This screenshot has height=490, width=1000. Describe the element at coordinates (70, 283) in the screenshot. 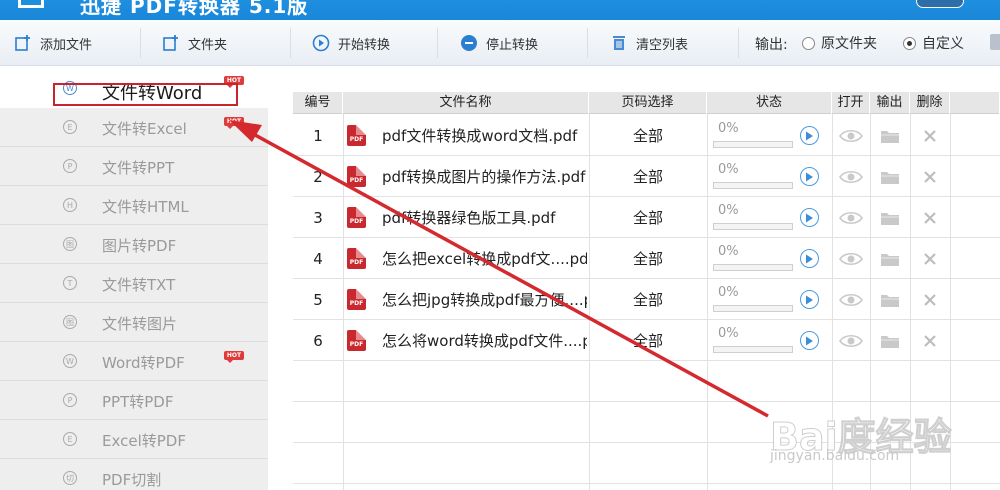

I see `txt-icon: T` at that location.